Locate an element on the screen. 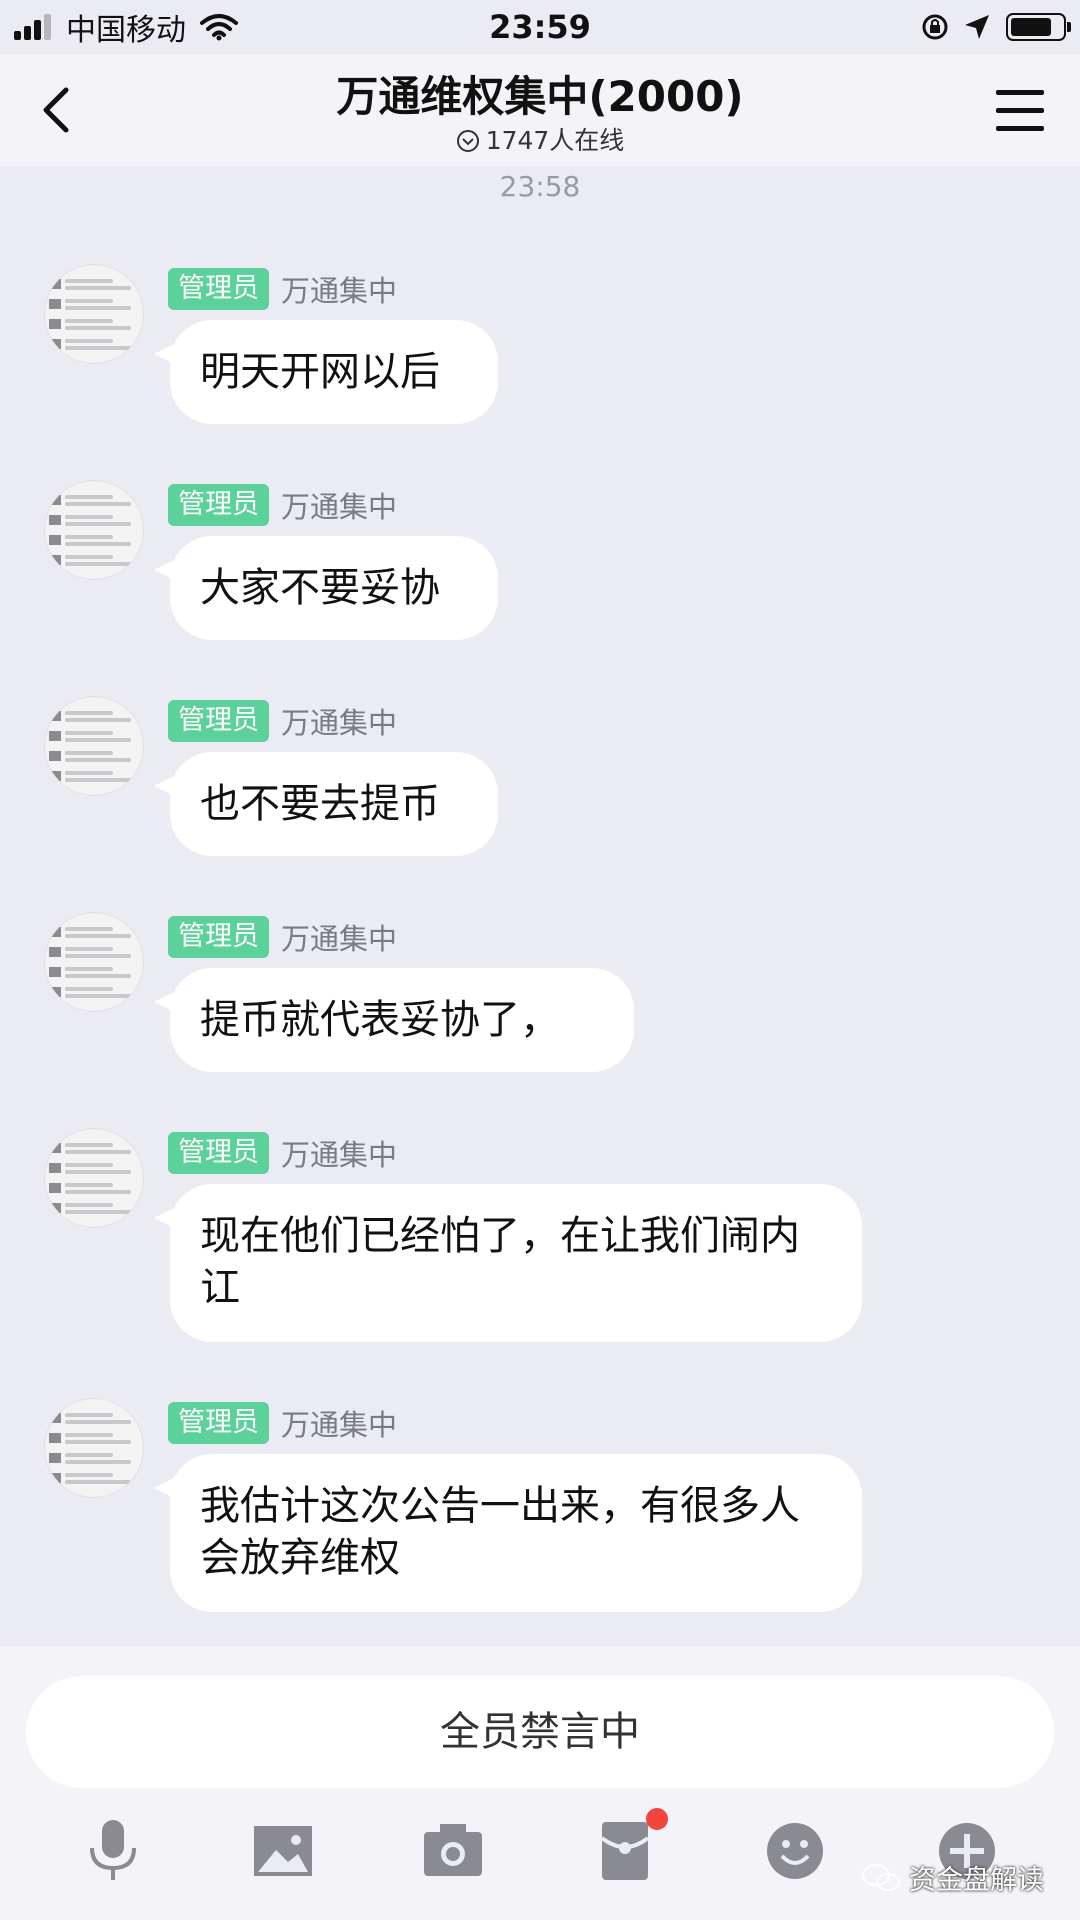  message-bubble: 大家不要妥协 is located at coordinates (326, 588).